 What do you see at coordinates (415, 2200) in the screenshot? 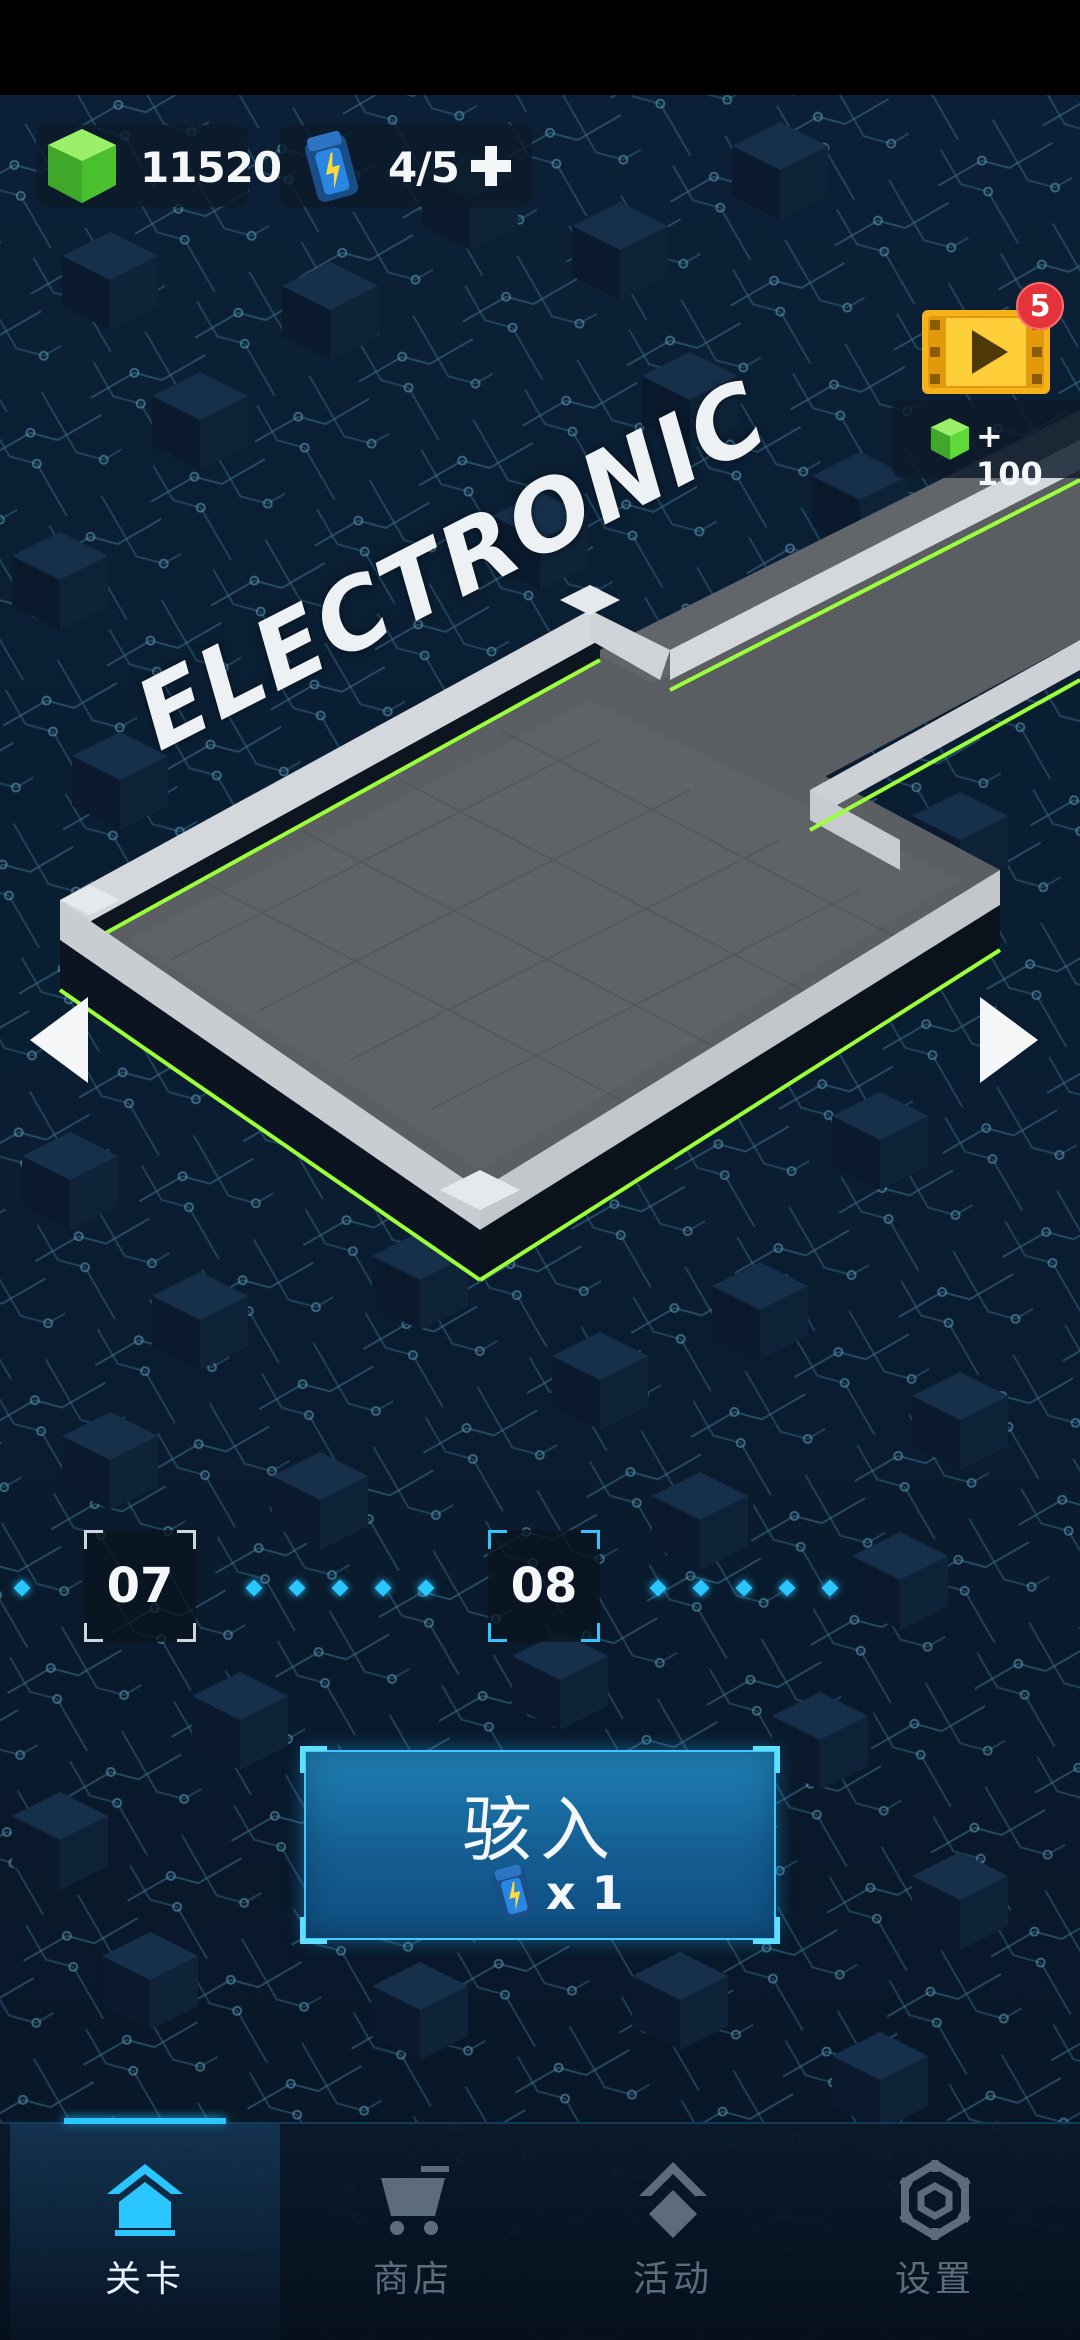
I see `cart-icon` at bounding box center [415, 2200].